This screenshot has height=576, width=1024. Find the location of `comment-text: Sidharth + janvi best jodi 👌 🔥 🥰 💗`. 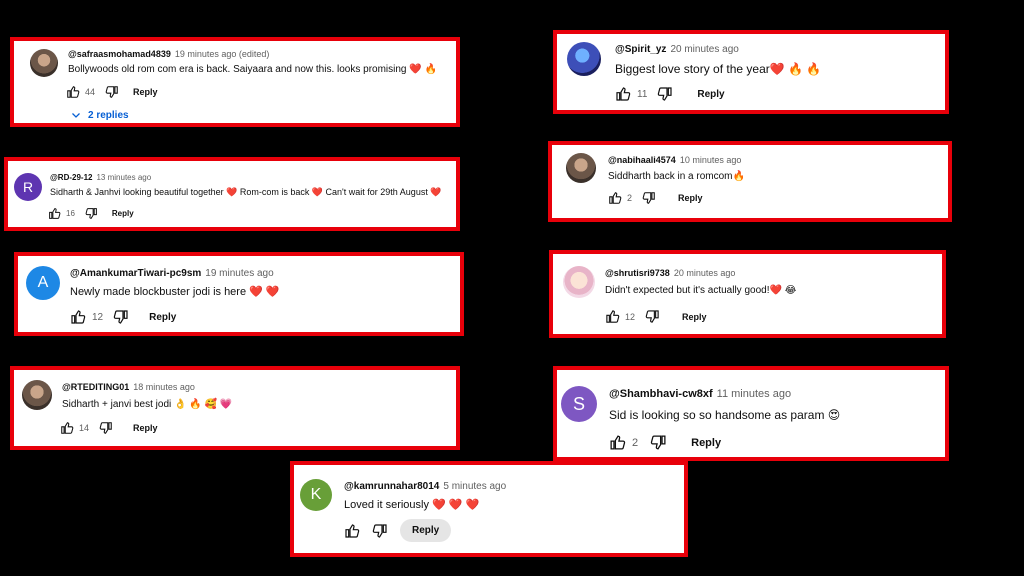

comment-text: Sidharth + janvi best jodi 👌 🔥 🥰 💗 is located at coordinates (147, 404).